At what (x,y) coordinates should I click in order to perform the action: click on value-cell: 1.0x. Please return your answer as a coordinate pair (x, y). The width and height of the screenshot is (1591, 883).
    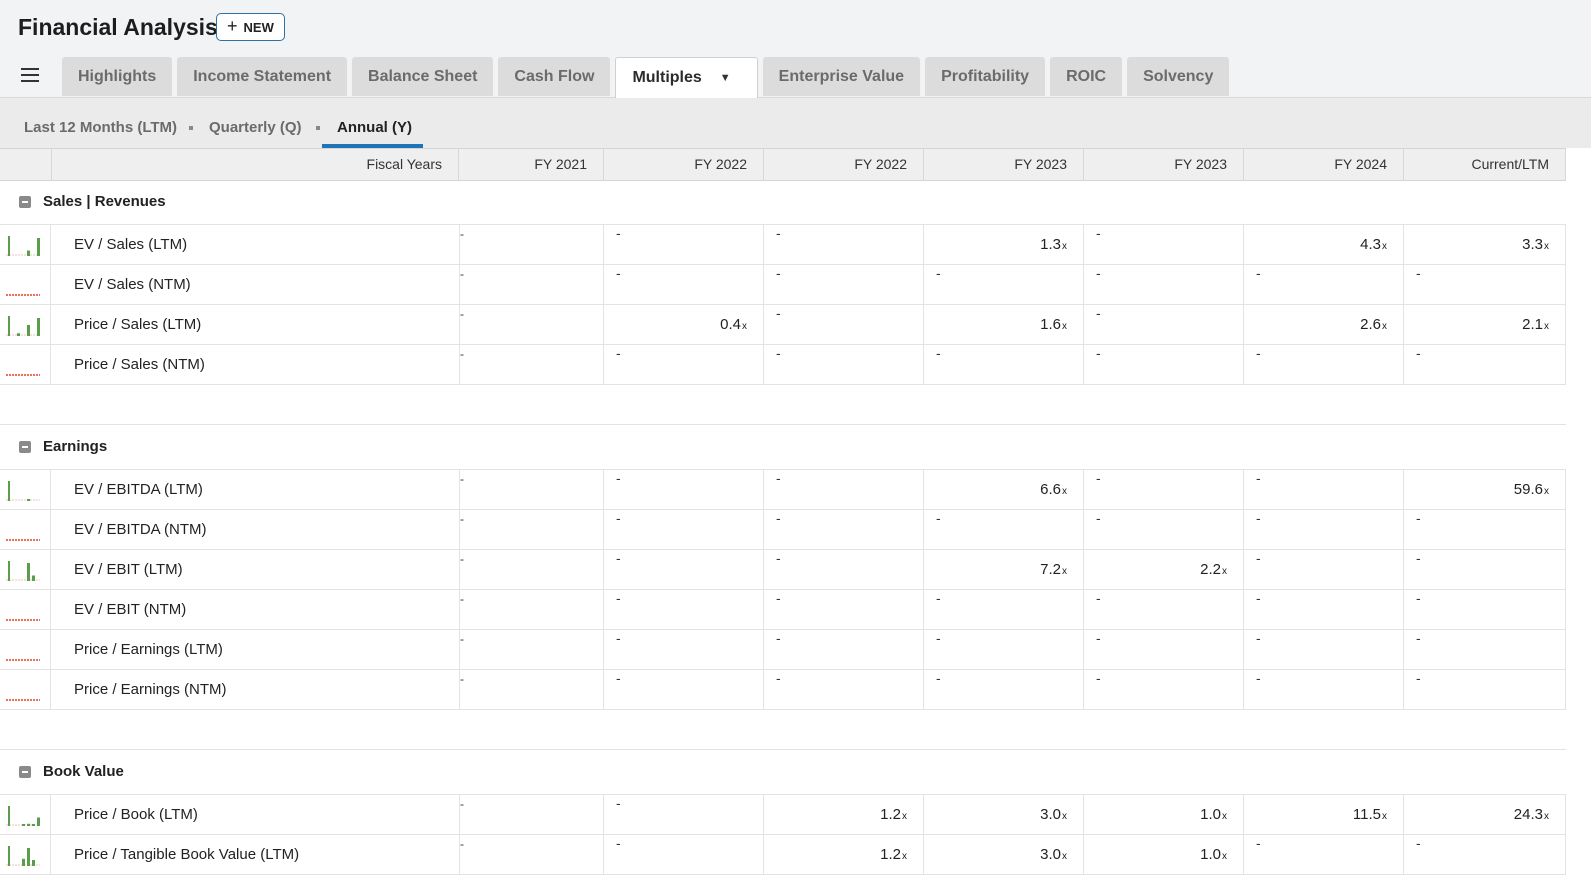
    Looking at the image, I should click on (1164, 854).